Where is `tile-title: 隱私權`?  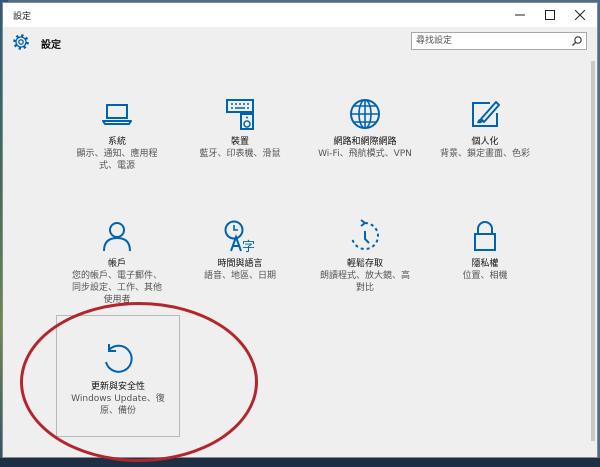
tile-title: 隱私權 is located at coordinates (485, 264).